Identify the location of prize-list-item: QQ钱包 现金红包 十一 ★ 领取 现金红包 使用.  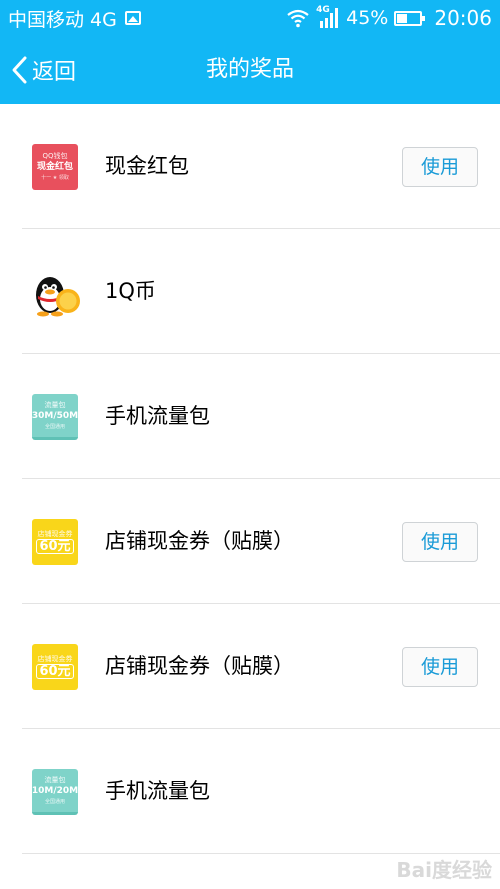
(250, 166).